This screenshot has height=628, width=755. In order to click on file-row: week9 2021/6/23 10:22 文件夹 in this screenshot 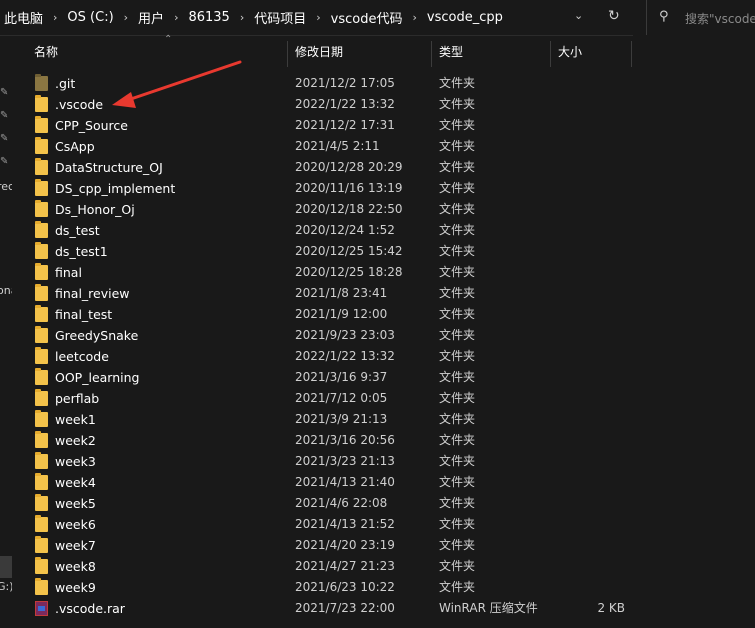, I will do `click(383, 587)`.